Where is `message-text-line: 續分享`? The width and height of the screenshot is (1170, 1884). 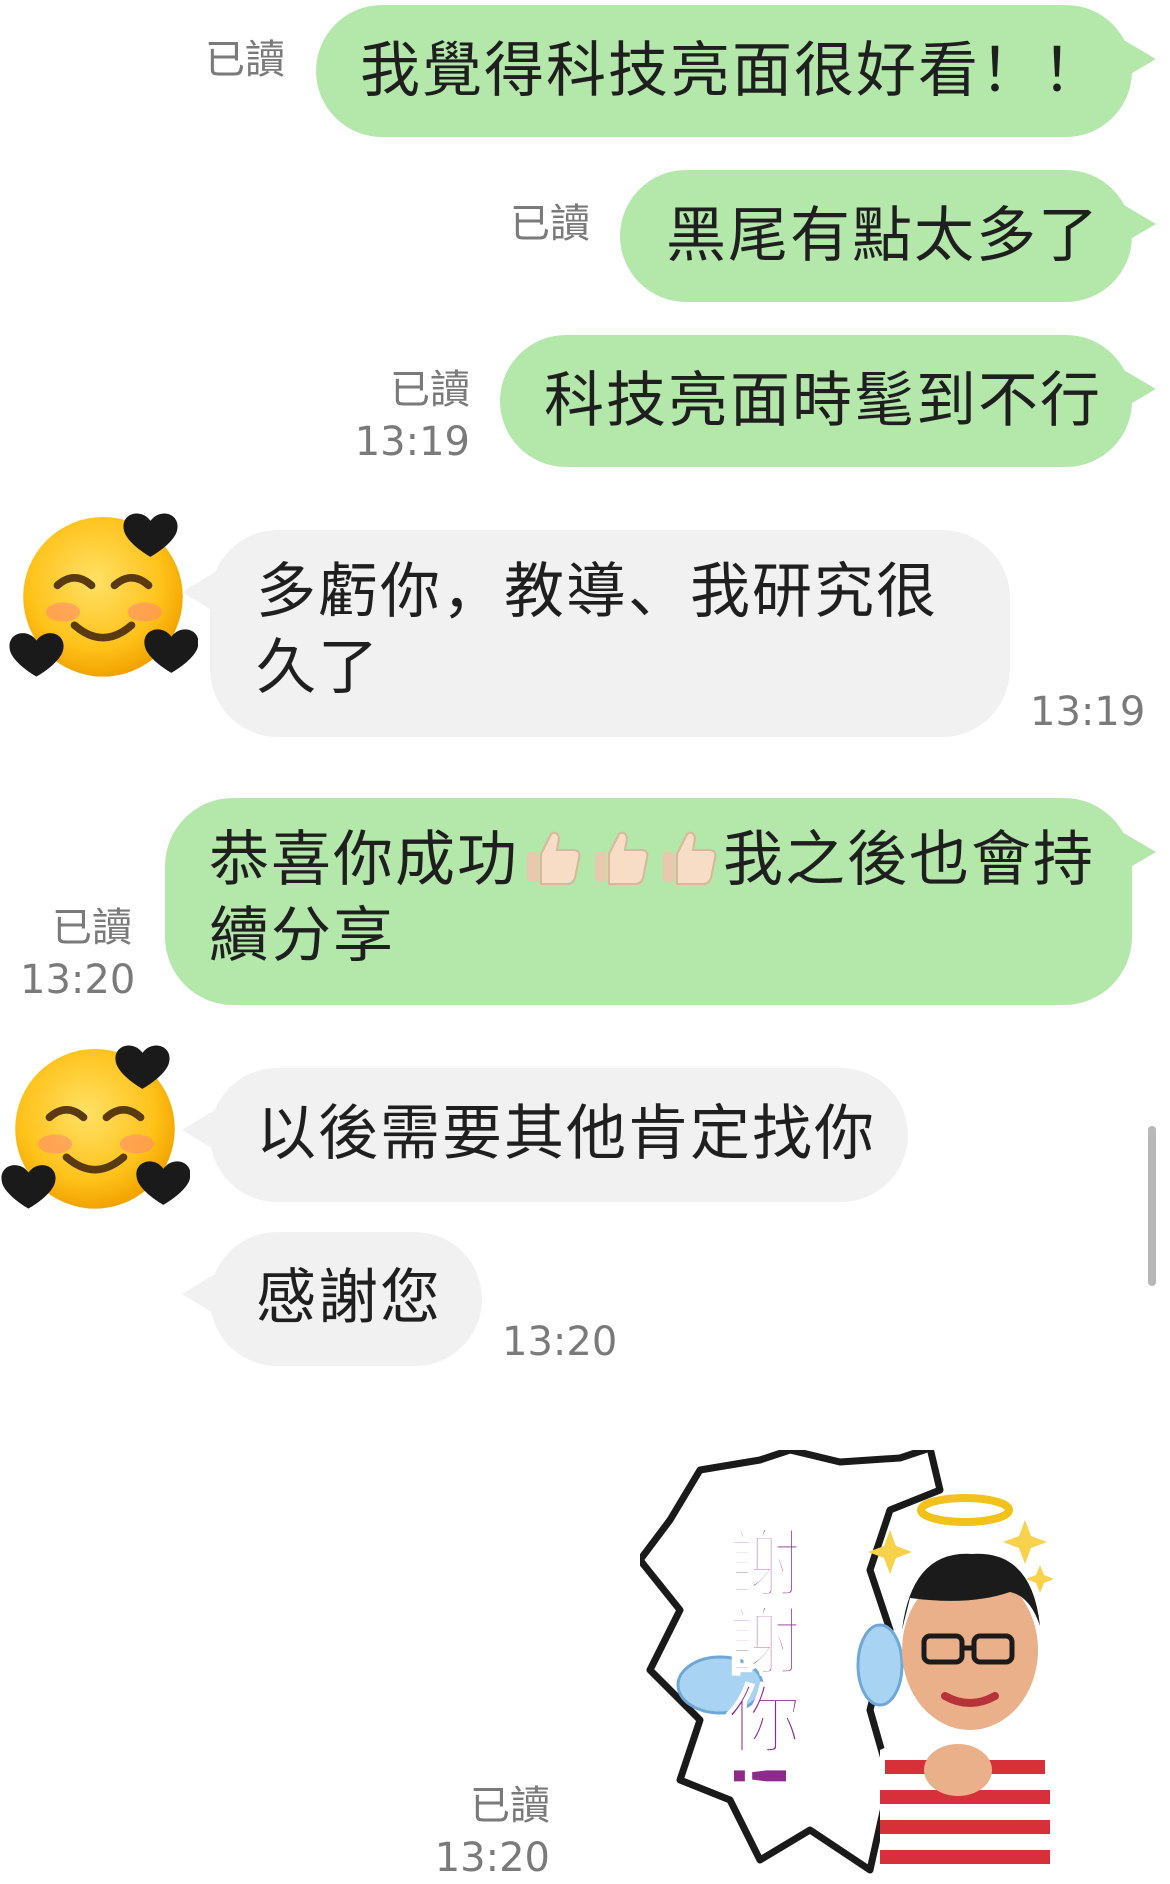
message-text-line: 續分享 is located at coordinates (302, 936).